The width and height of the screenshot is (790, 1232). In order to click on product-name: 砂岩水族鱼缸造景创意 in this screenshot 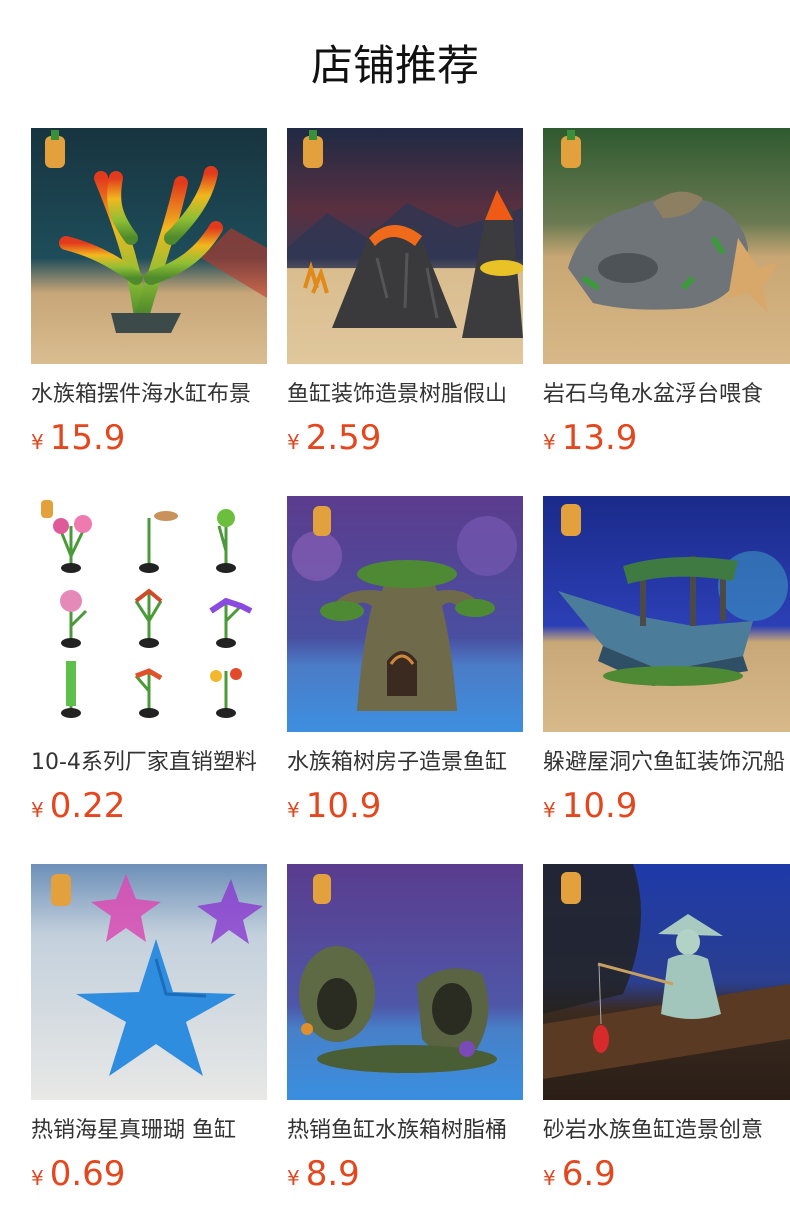, I will do `click(666, 1131)`.